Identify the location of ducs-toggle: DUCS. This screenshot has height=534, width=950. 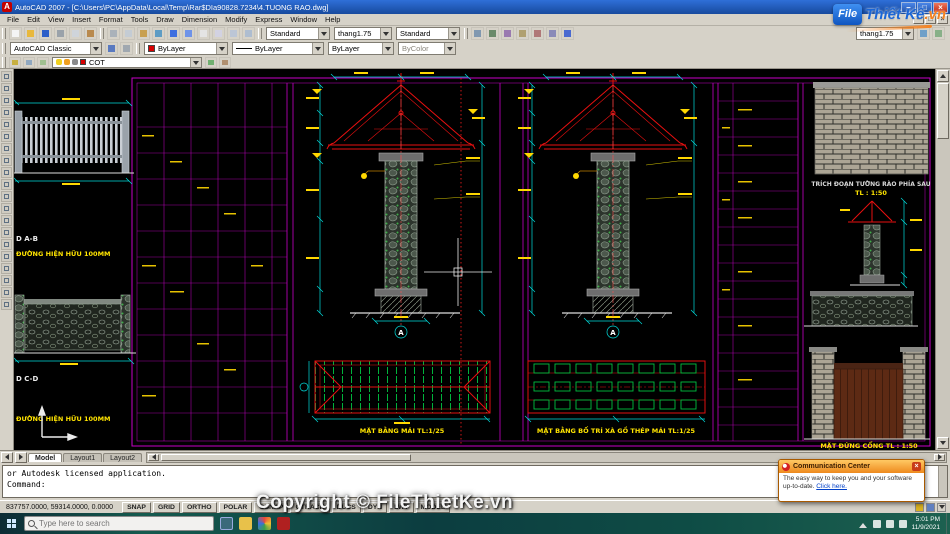
(346, 507).